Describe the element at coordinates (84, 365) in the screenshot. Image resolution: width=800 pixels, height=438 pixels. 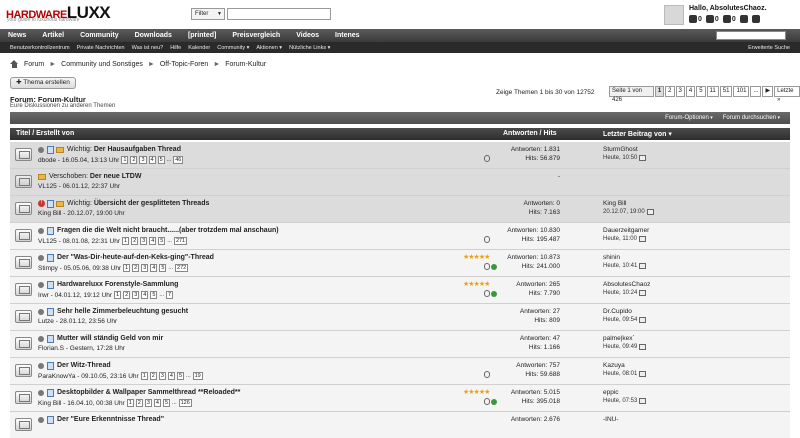
I see `thread-title-text: Der Witz-Thread` at that location.